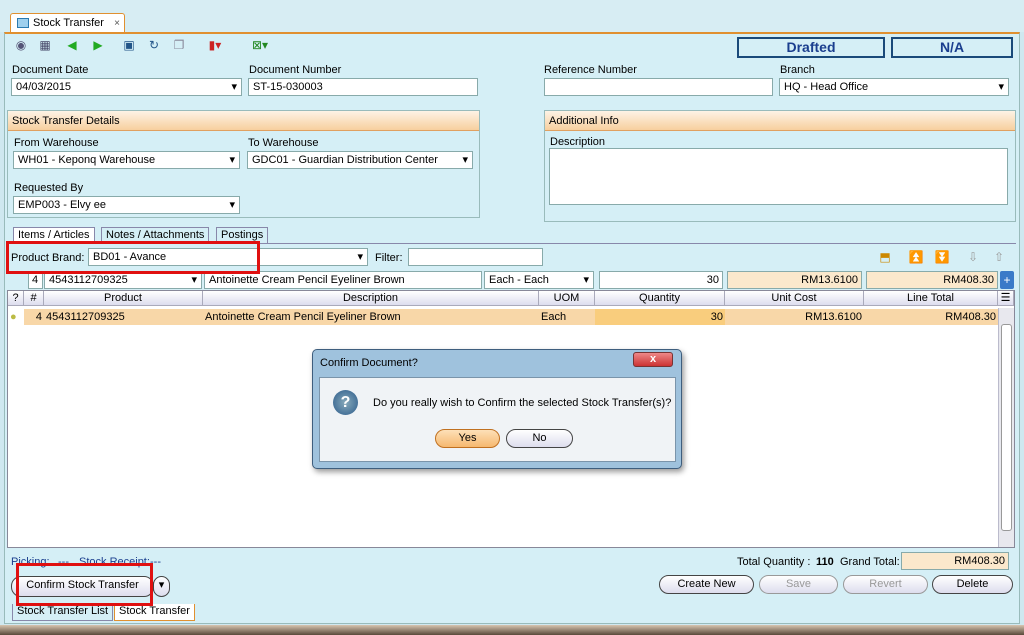 The width and height of the screenshot is (1024, 635). I want to click on details-header: Stock Transfer Details, so click(243, 121).